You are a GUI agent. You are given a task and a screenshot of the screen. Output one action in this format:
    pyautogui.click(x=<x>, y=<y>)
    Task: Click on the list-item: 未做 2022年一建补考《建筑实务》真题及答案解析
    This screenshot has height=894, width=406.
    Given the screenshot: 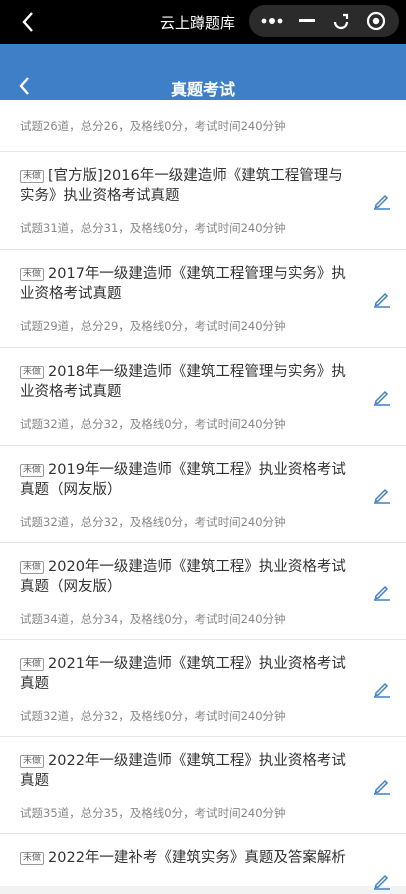 What is the action you would take?
    pyautogui.click(x=203, y=862)
    